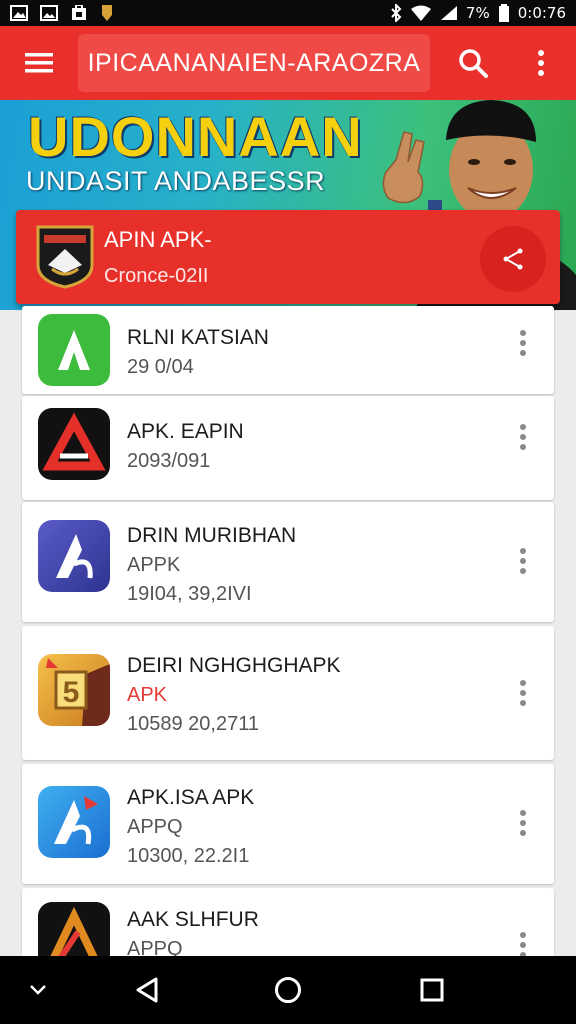  Describe the element at coordinates (198, 337) in the screenshot. I see `app-title: RLNI KATSIAN` at that location.